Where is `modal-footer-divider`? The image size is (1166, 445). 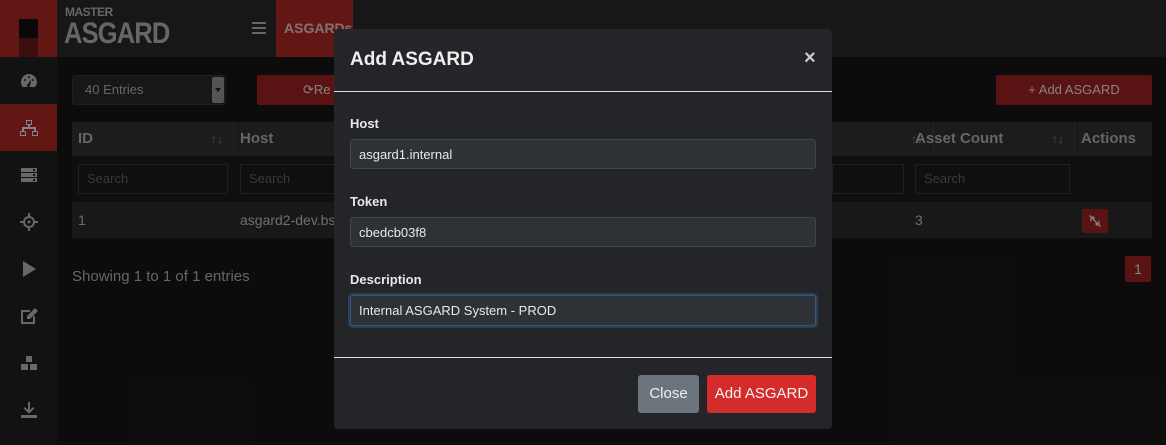
modal-footer-divider is located at coordinates (583, 357).